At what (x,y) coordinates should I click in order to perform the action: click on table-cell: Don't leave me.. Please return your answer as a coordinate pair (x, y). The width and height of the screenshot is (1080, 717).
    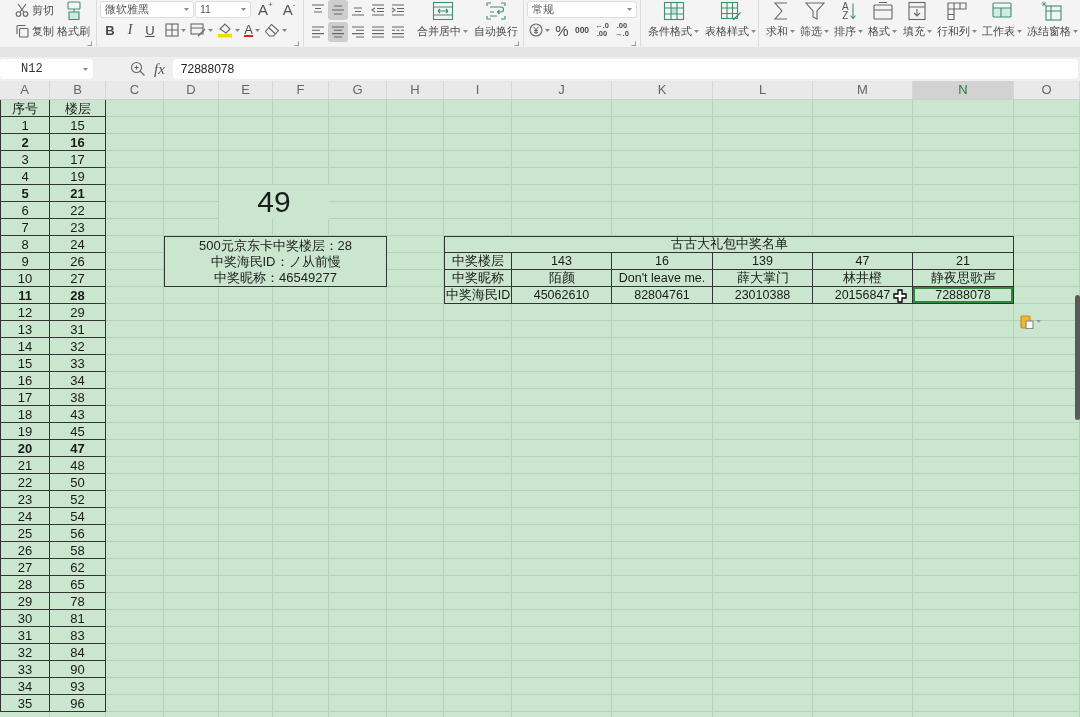
    Looking at the image, I should click on (662, 278).